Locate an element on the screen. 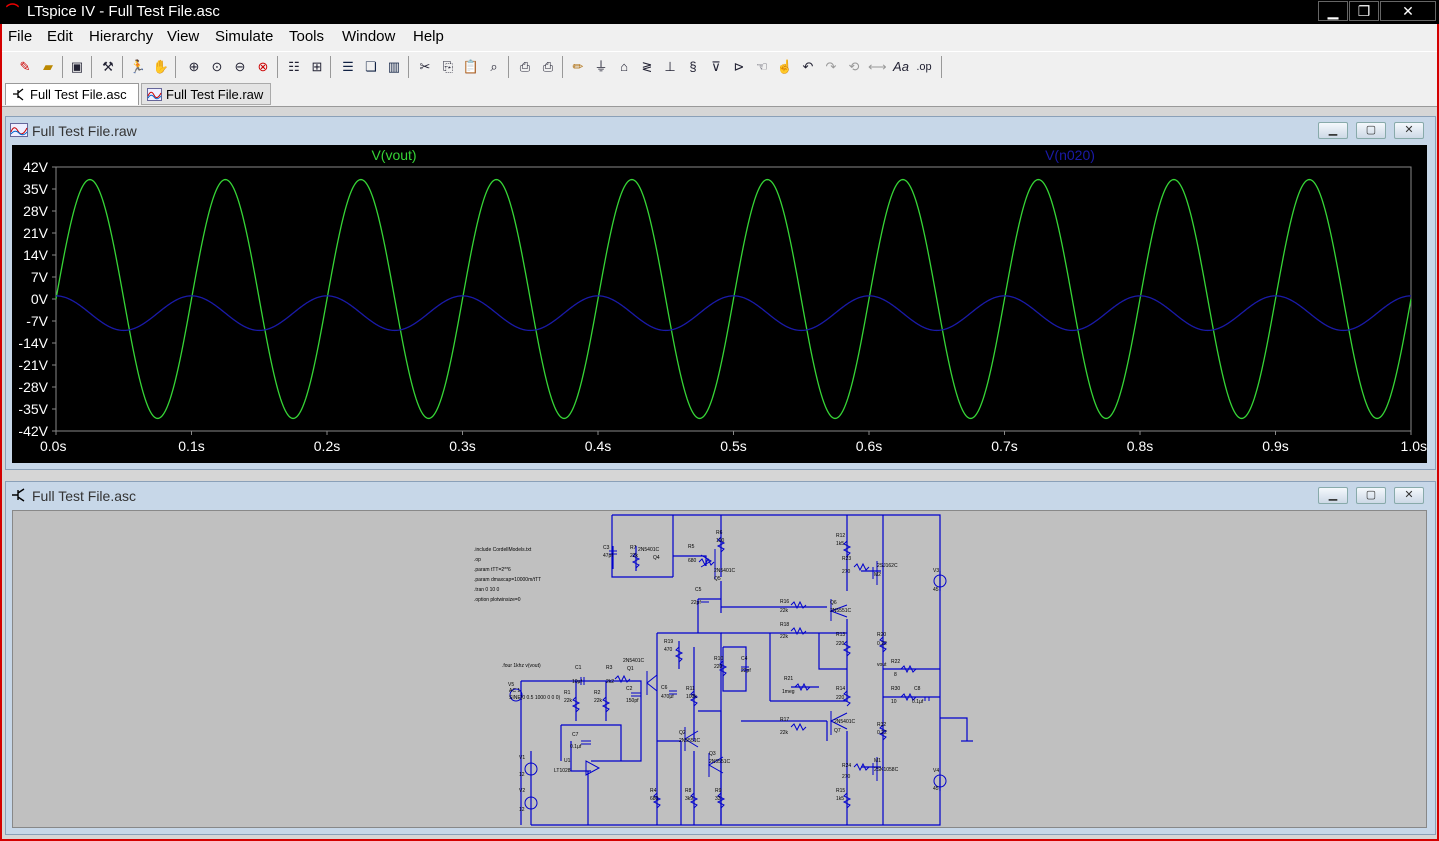  component-label: C2 is located at coordinates (629, 689).